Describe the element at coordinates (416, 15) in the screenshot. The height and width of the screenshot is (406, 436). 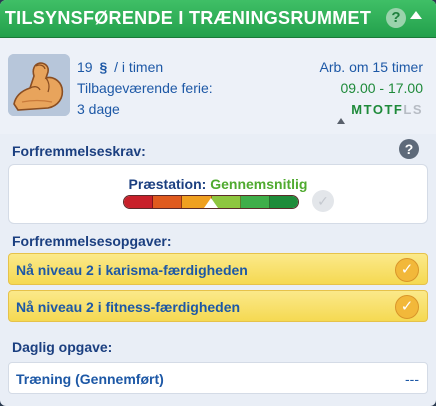
I see `caret-up-icon` at that location.